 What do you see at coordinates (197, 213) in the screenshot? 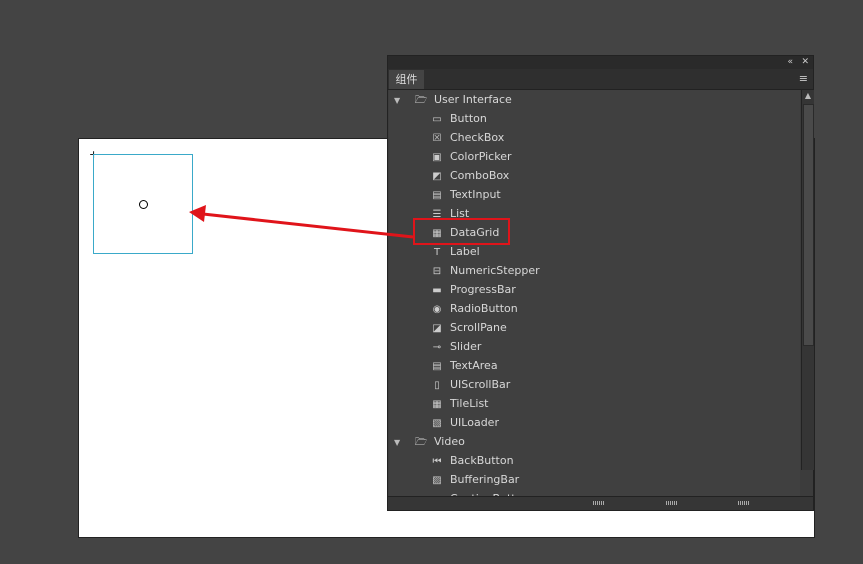
I see `arrow-head-icon` at bounding box center [197, 213].